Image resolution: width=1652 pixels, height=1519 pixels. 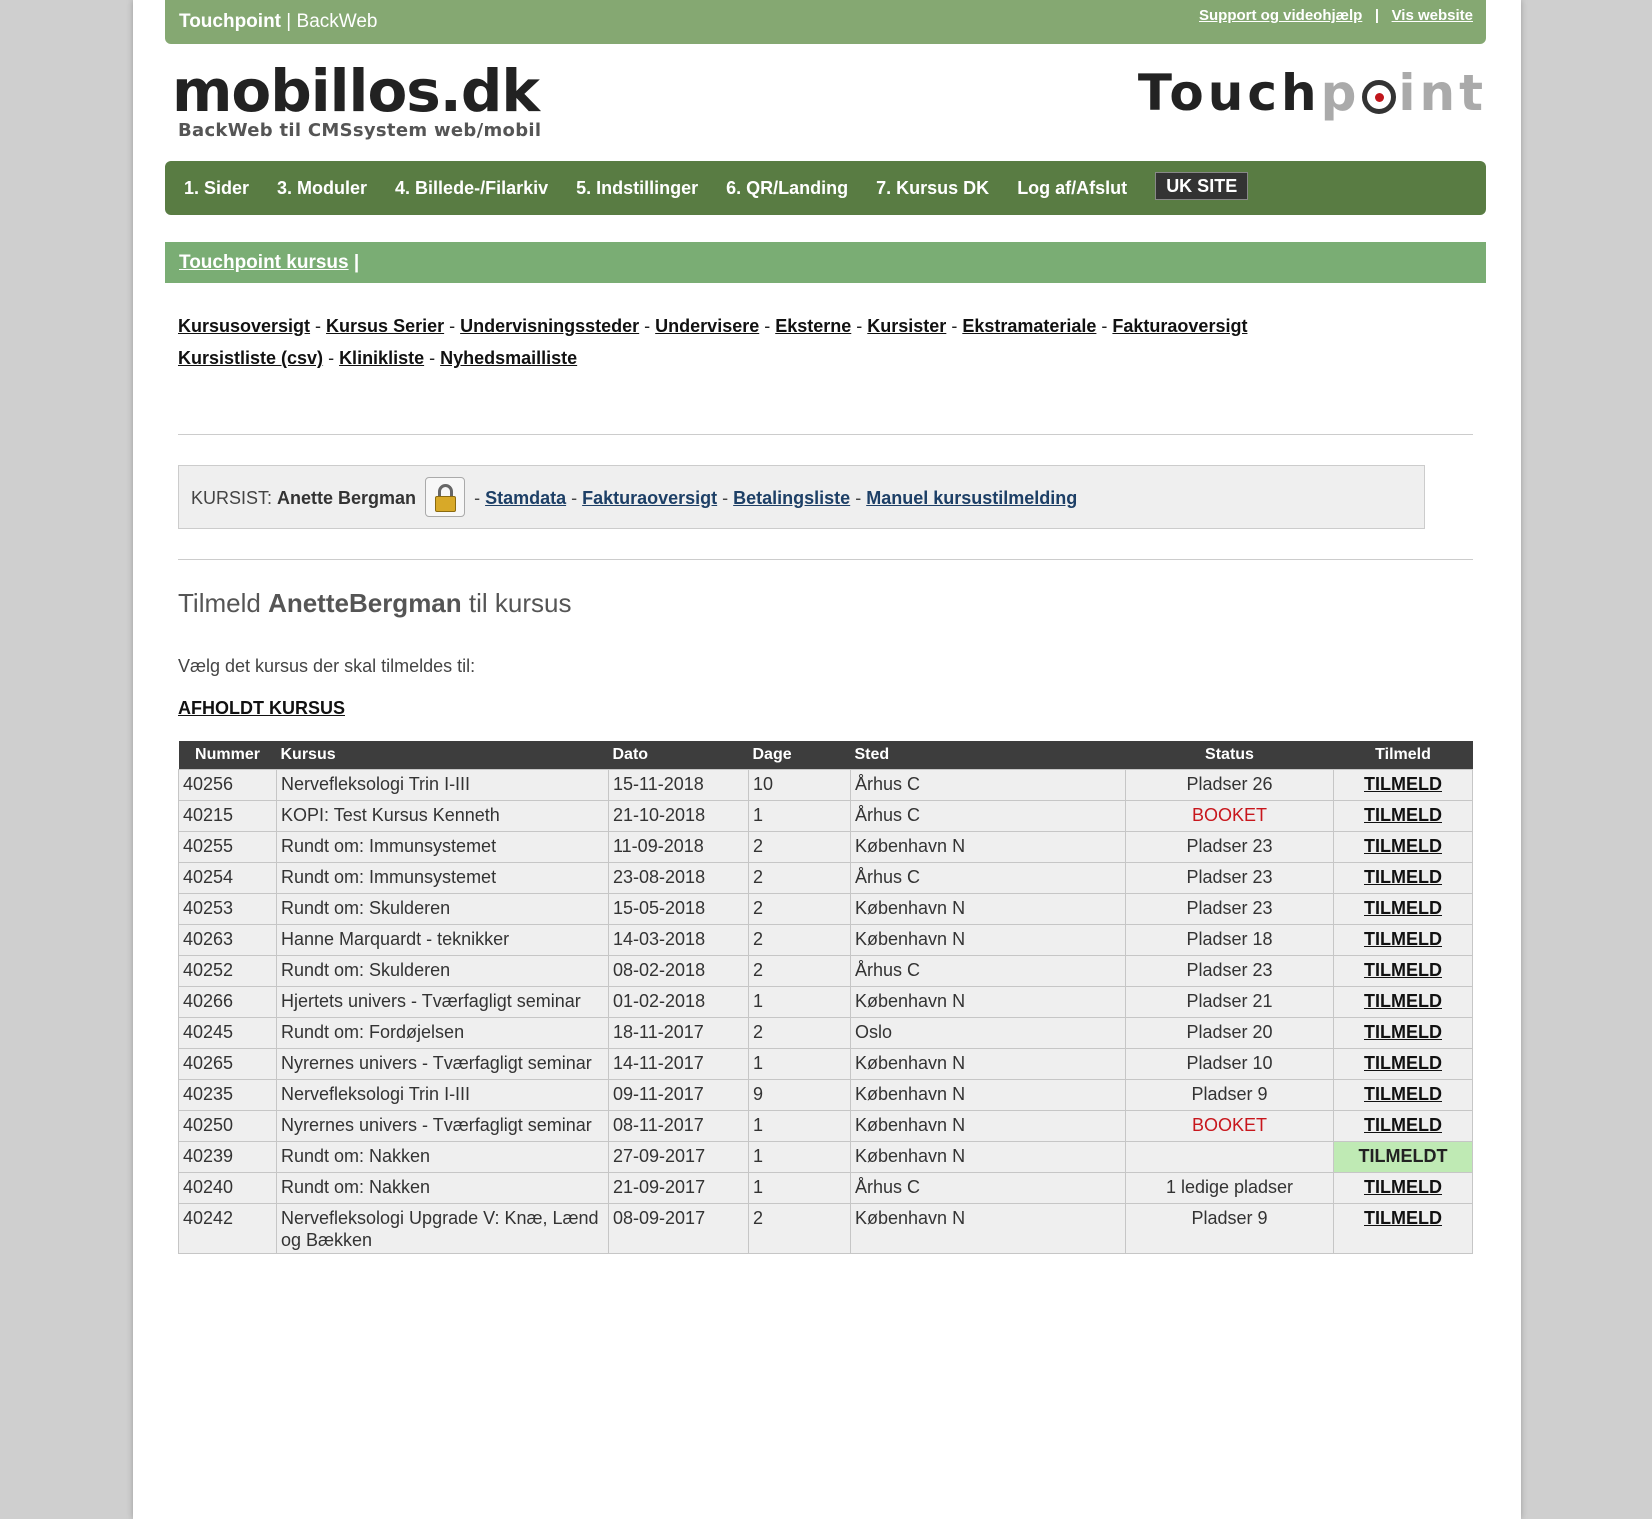 What do you see at coordinates (1229, 1063) in the screenshot?
I see `cell-status: Pladser 10` at bounding box center [1229, 1063].